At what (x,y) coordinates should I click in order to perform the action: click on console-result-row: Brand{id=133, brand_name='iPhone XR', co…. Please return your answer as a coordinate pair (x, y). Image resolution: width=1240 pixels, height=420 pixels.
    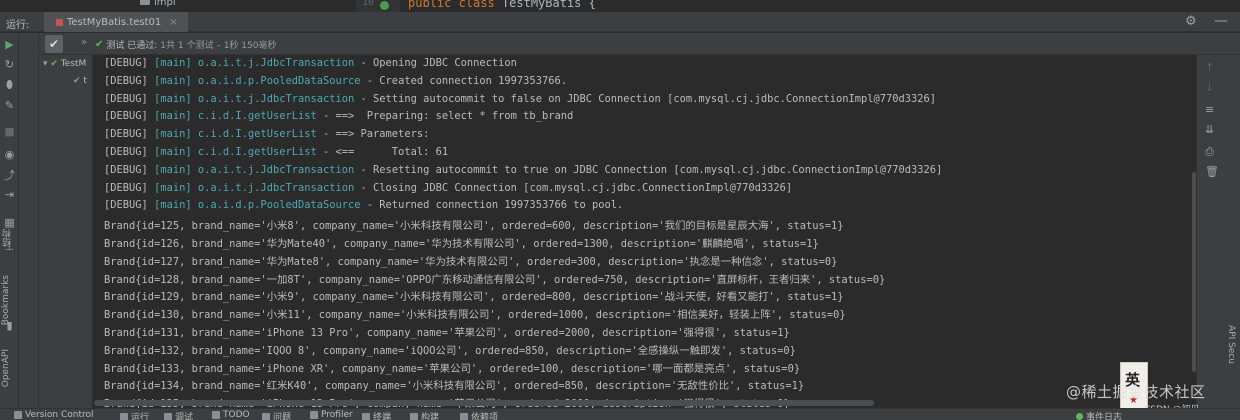
    Looking at the image, I should click on (452, 368).